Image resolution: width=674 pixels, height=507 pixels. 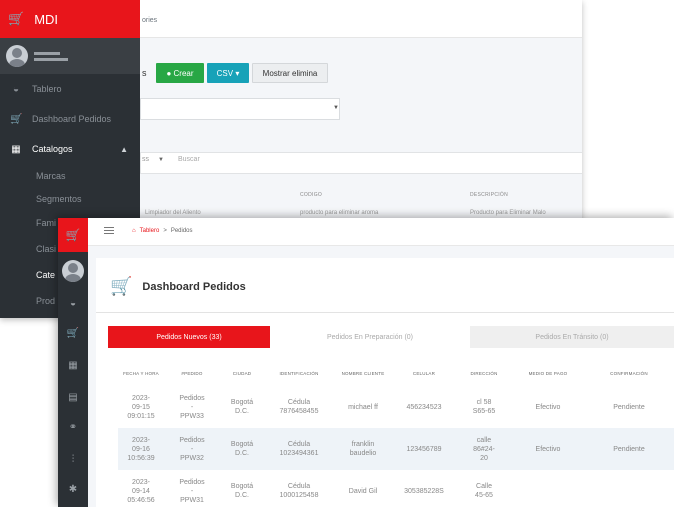 What do you see at coordinates (149, 20) in the screenshot?
I see `back-breadcrumb: ories` at bounding box center [149, 20].